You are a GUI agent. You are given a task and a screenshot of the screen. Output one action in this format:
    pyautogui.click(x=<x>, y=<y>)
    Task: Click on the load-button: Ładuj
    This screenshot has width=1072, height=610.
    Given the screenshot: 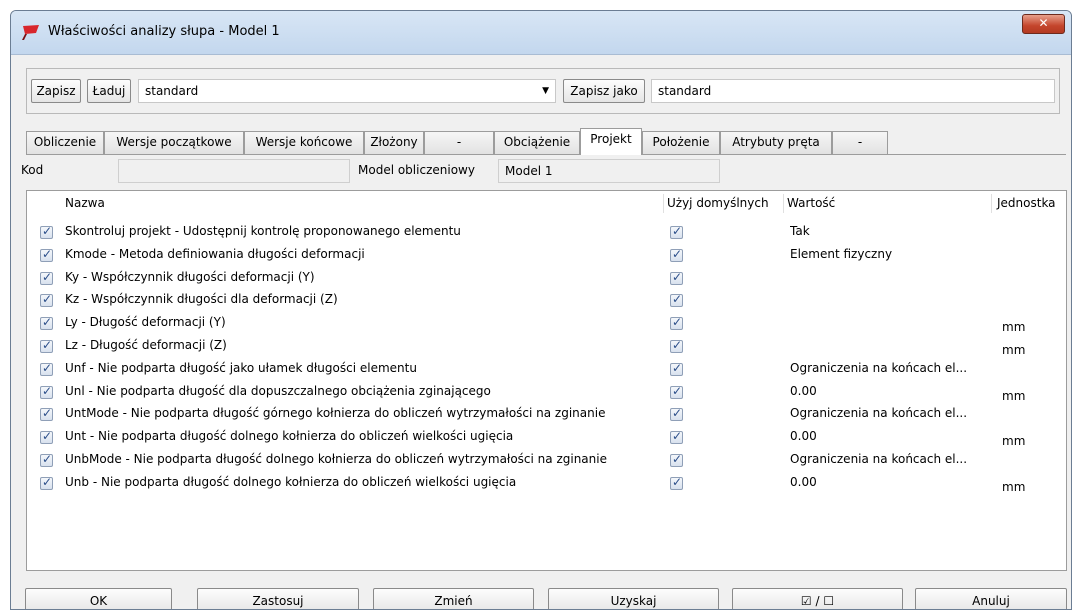 What is the action you would take?
    pyautogui.click(x=109, y=91)
    